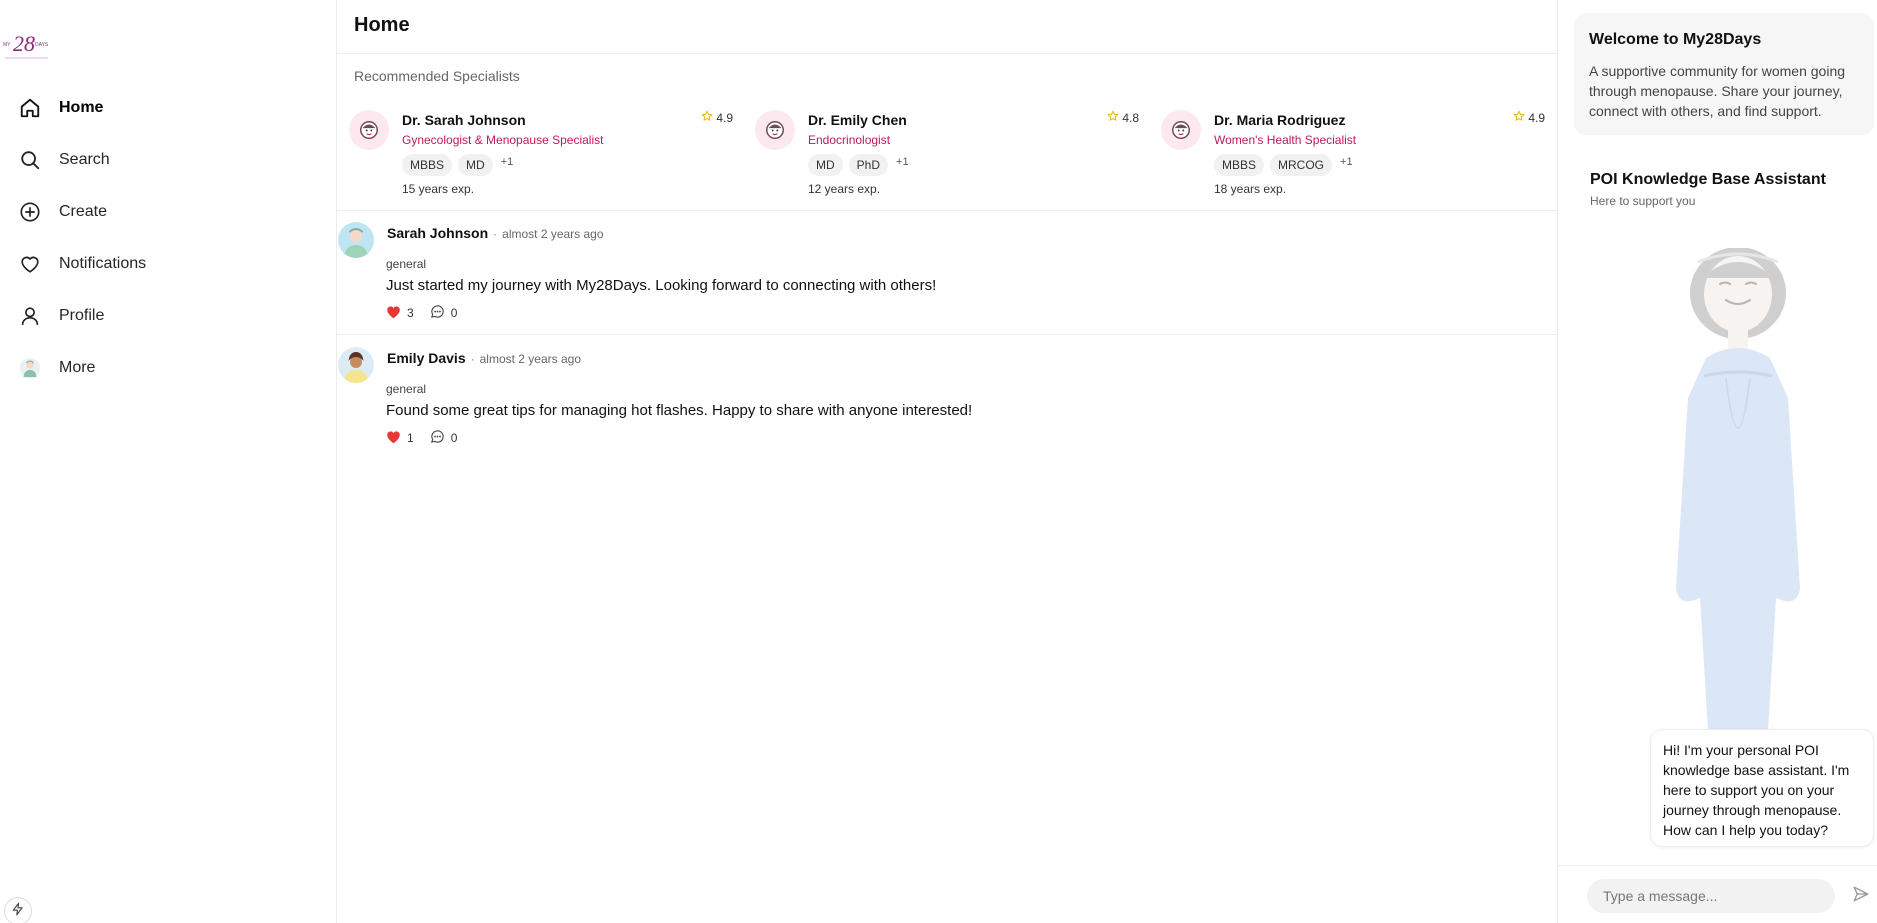 The width and height of the screenshot is (1877, 923). What do you see at coordinates (464, 120) in the screenshot?
I see `specialist-name: Dr. Sarah Johnson` at bounding box center [464, 120].